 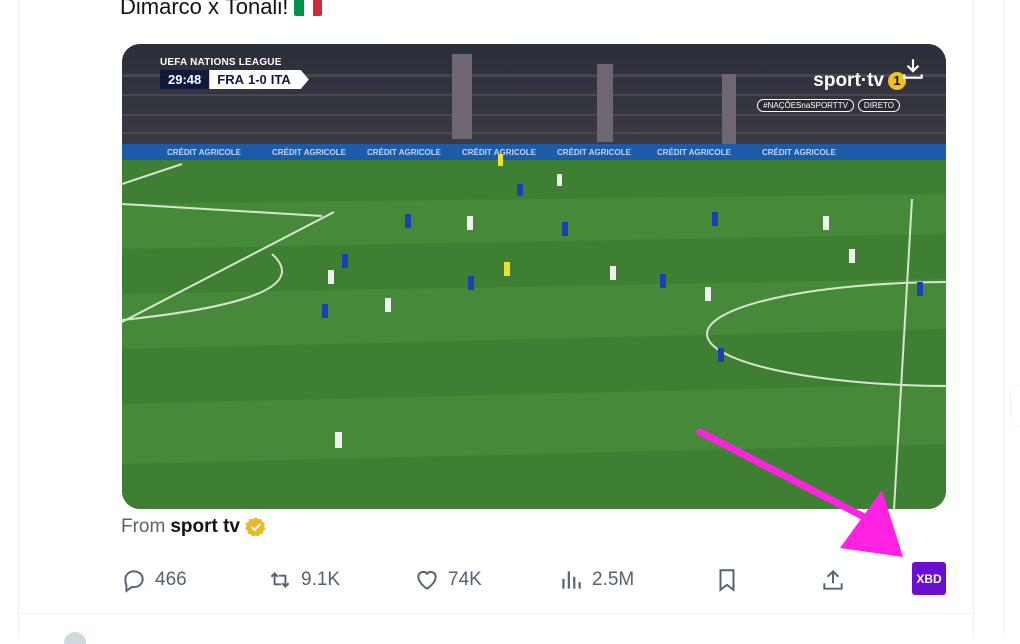 I want to click on bookmark-icon, so click(x=727, y=580).